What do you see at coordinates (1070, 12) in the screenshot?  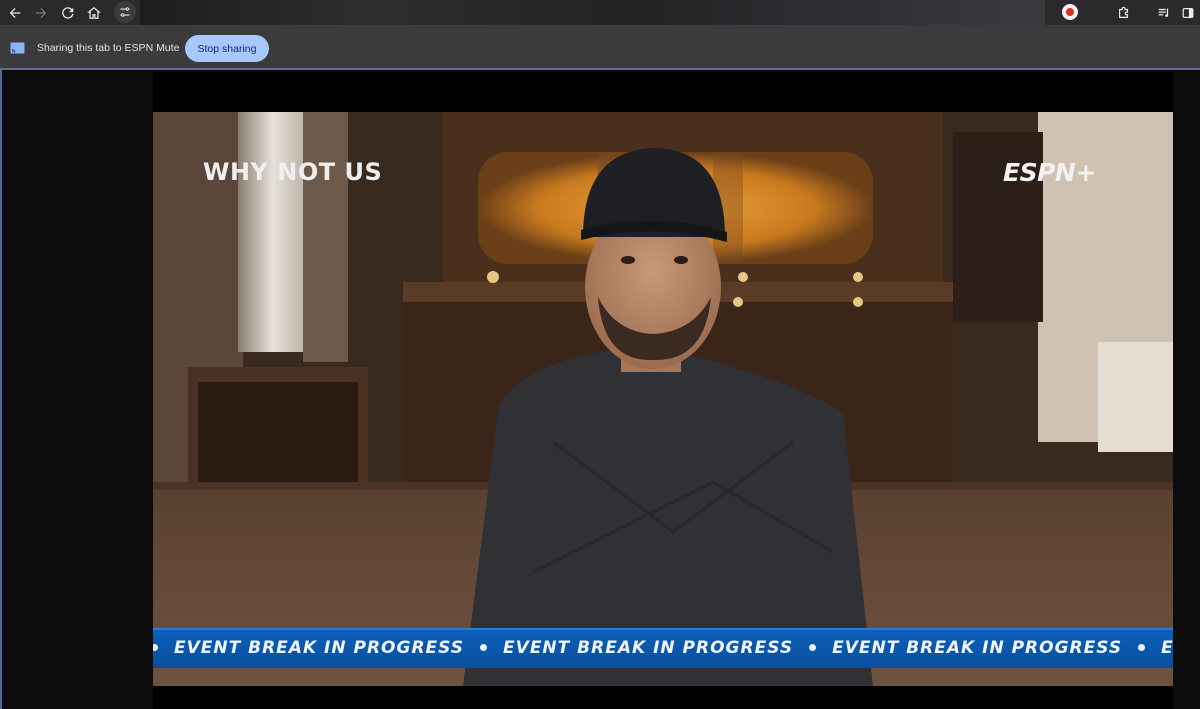 I see `record-icon` at bounding box center [1070, 12].